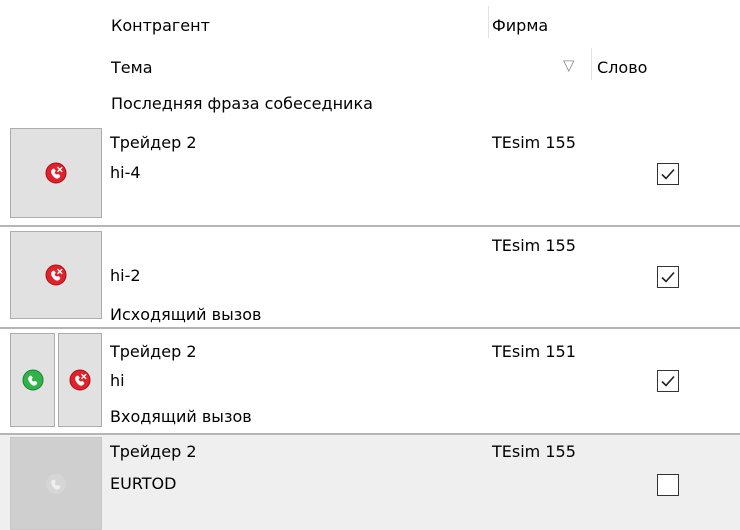  What do you see at coordinates (181, 416) in the screenshot?
I see `cell-last-phrase: Входящий вызов` at bounding box center [181, 416].